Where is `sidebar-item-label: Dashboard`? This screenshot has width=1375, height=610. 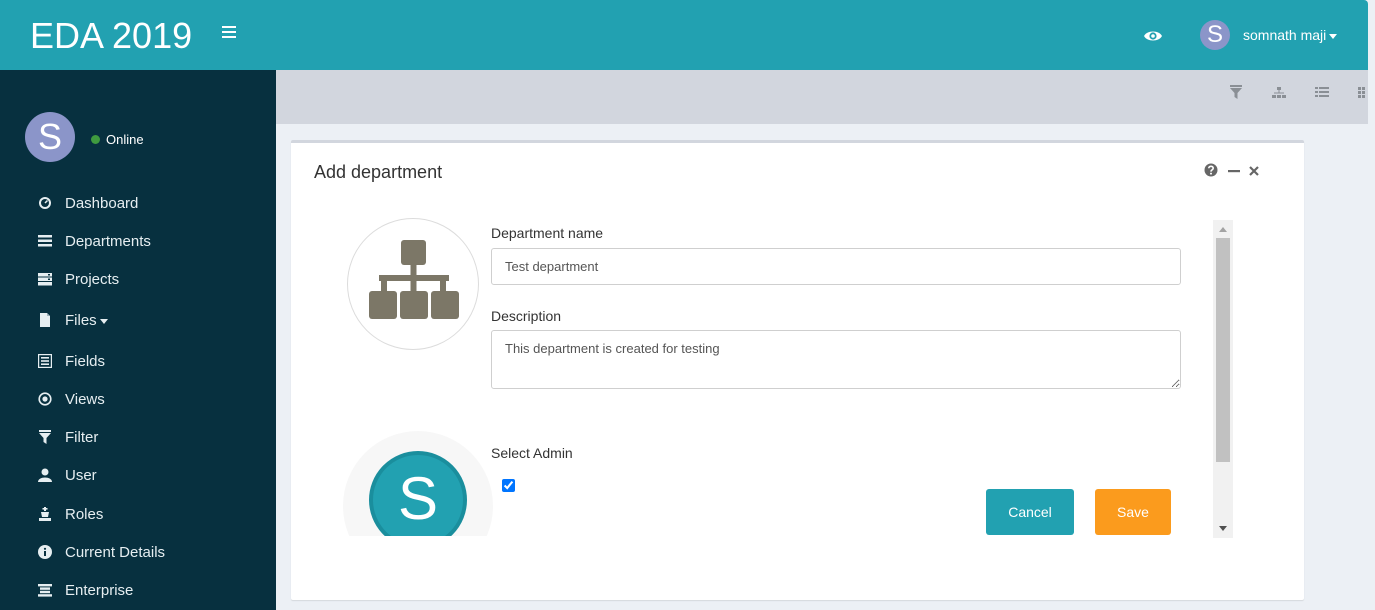
sidebar-item-label: Dashboard is located at coordinates (102, 203).